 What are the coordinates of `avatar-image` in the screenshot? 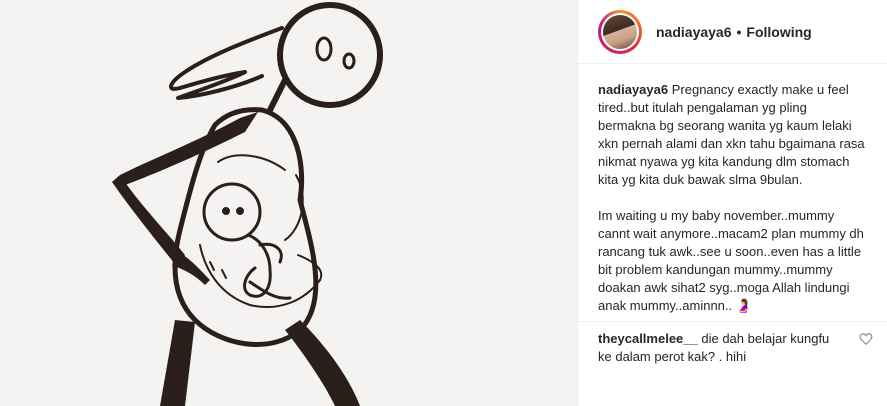 It's located at (620, 31).